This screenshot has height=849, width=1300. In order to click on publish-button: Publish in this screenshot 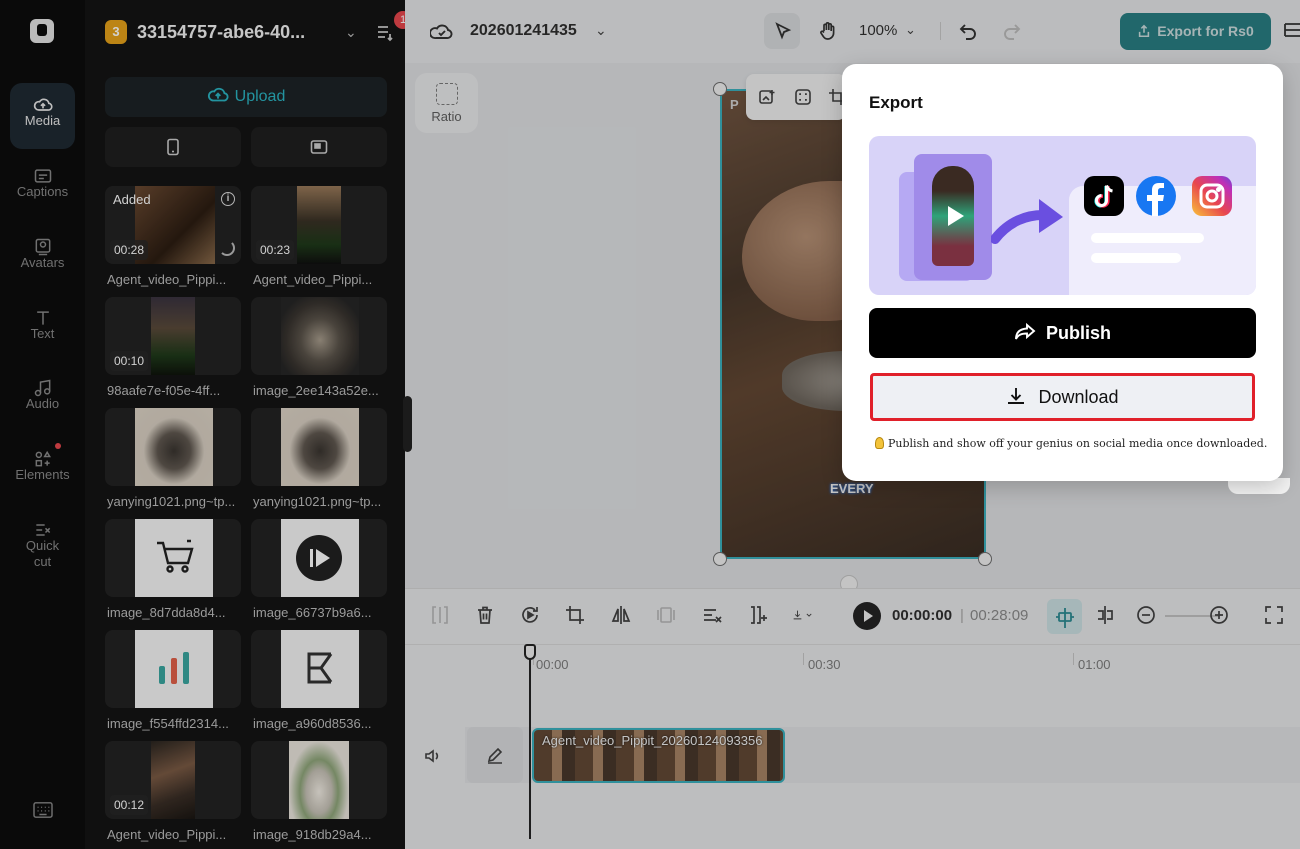, I will do `click(1062, 333)`.